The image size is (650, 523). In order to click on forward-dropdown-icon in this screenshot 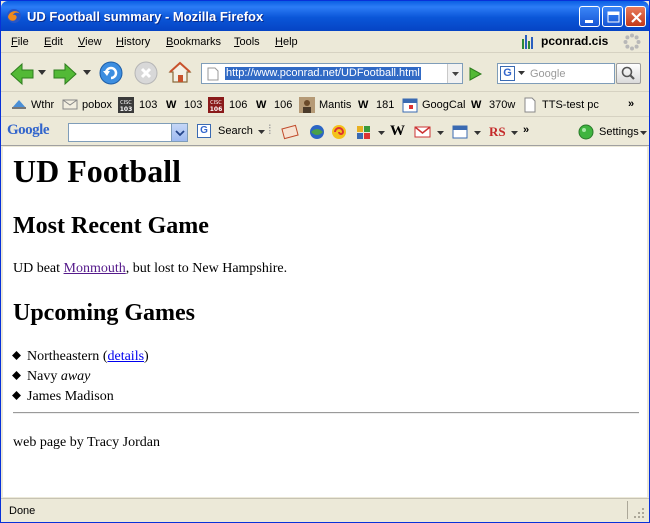, I will do `click(87, 73)`.